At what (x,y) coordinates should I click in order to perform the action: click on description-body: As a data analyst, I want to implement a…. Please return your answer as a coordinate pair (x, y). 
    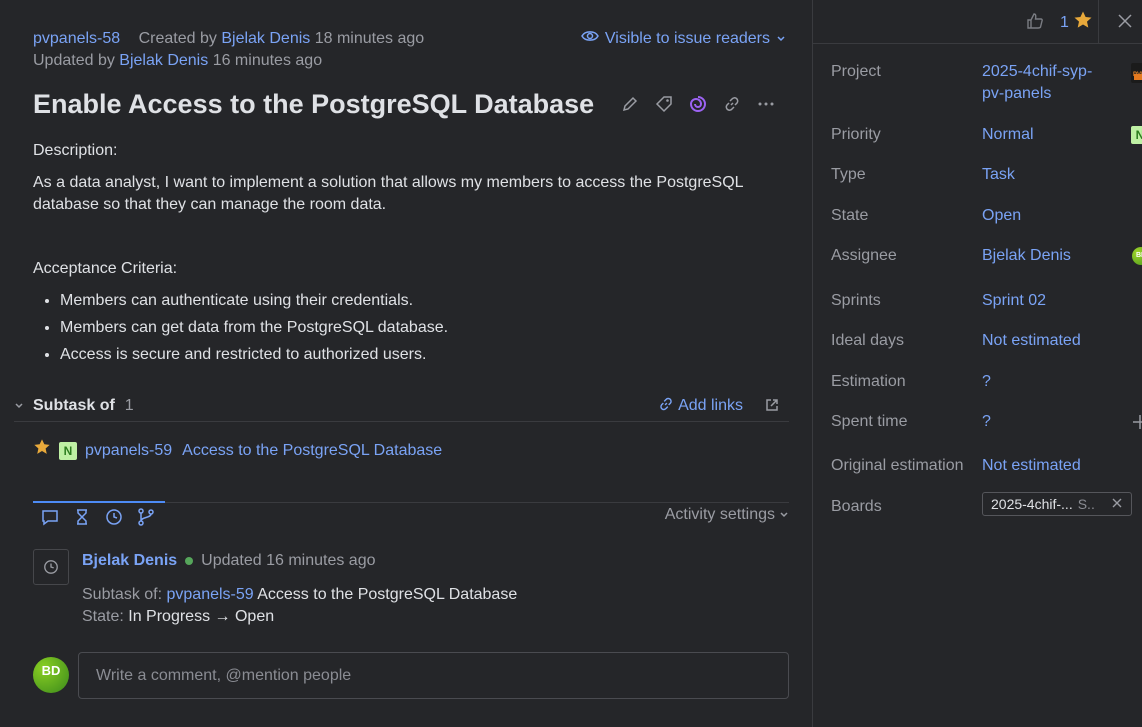
    Looking at the image, I should click on (388, 193).